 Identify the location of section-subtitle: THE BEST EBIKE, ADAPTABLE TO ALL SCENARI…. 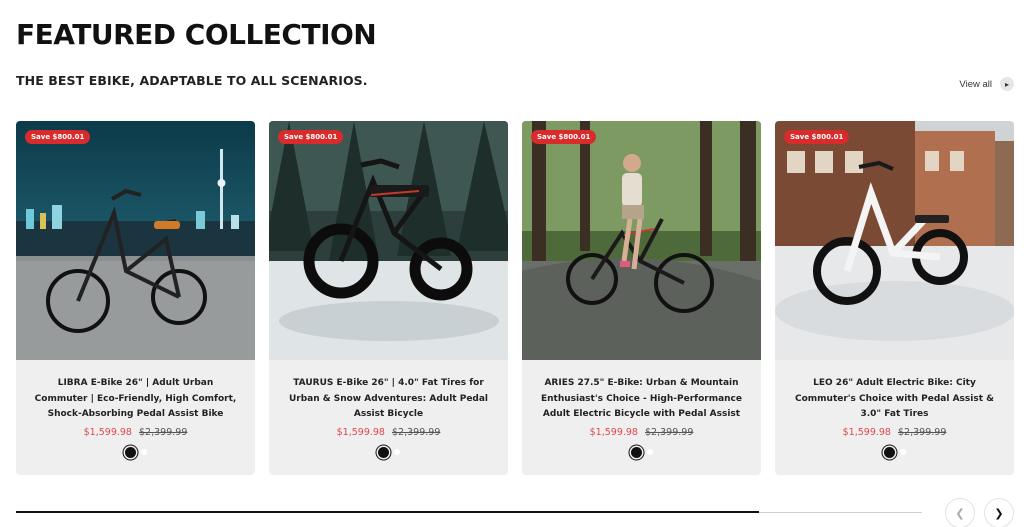
(192, 80).